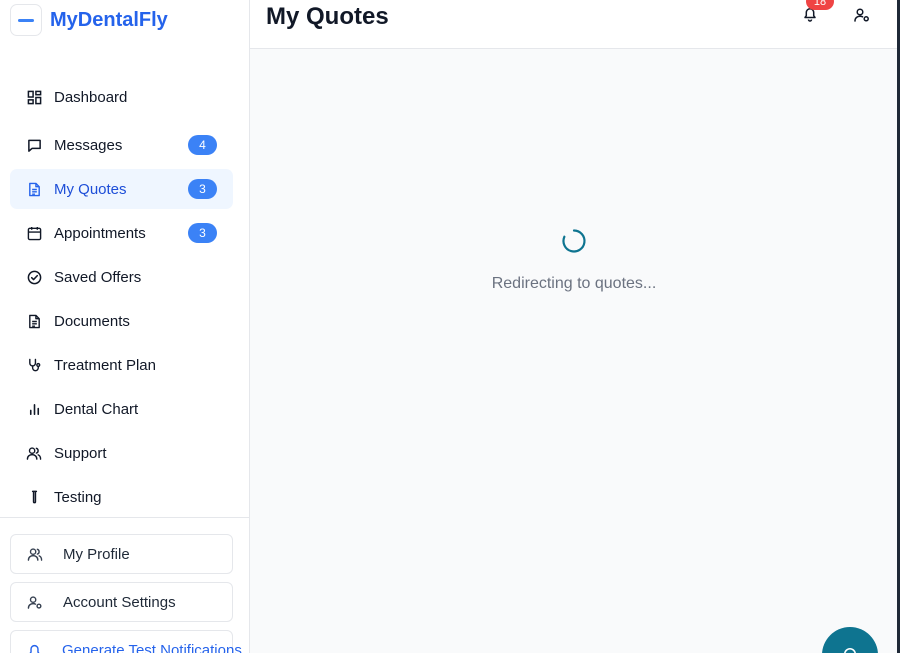 This screenshot has height=653, width=900. Describe the element at coordinates (34, 409) in the screenshot. I see `bar-chart-icon` at that location.